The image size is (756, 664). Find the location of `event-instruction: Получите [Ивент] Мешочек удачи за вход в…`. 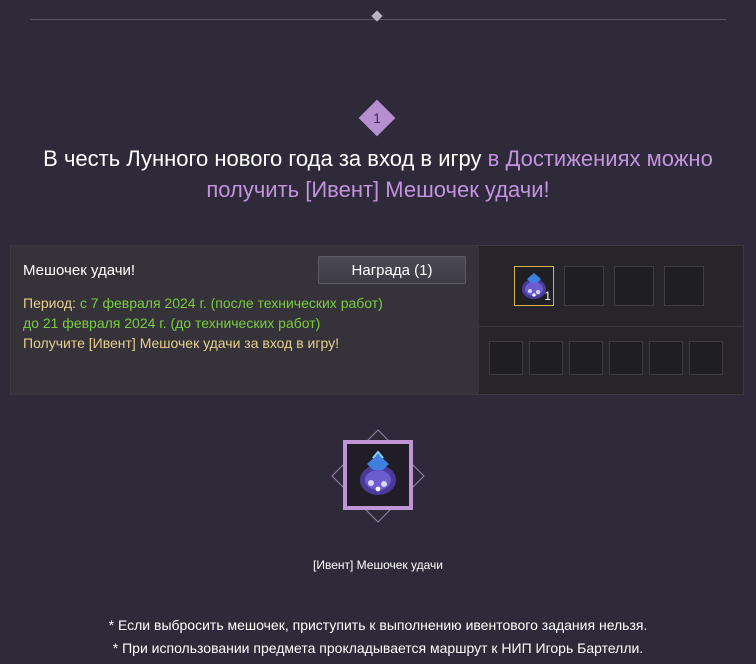

event-instruction: Получите [Ивент] Мешочек удачи за вход в… is located at coordinates (181, 343).